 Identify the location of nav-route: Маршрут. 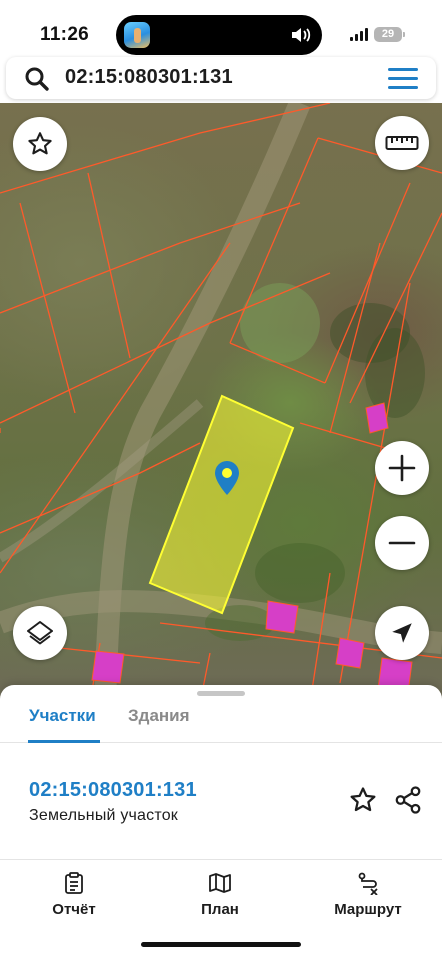
(368, 894).